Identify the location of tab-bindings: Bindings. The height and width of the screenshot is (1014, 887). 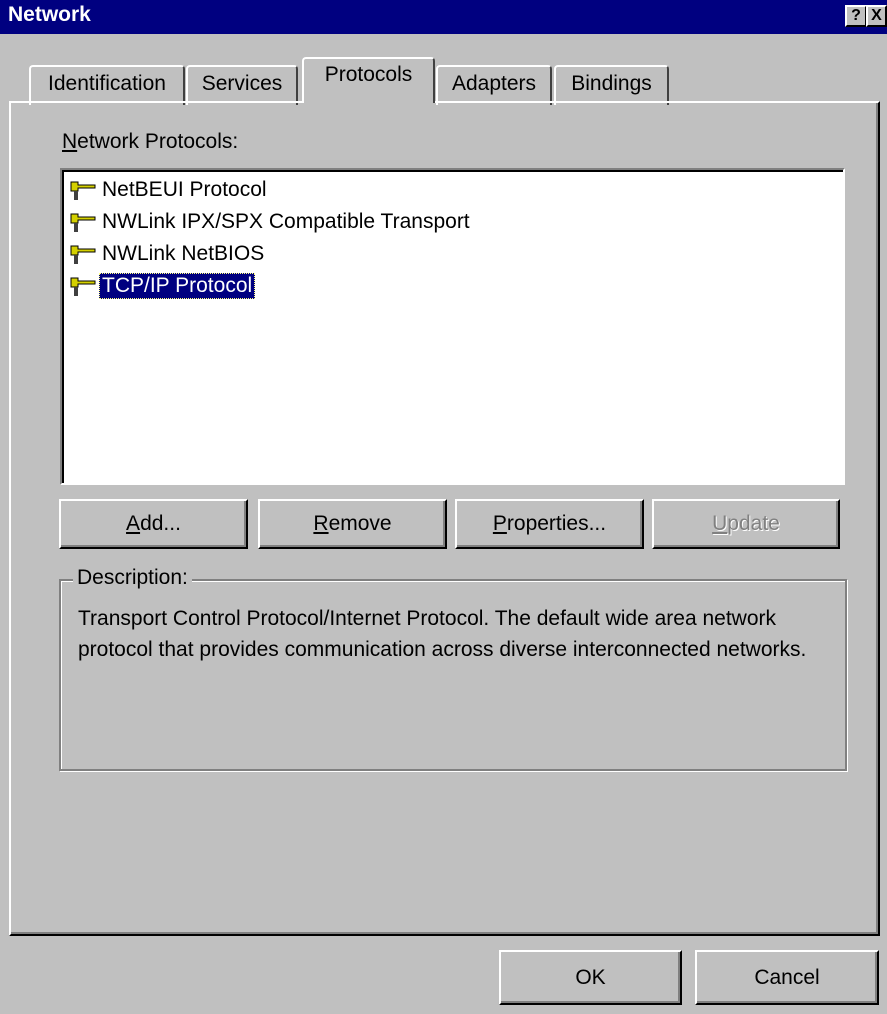
(611, 85).